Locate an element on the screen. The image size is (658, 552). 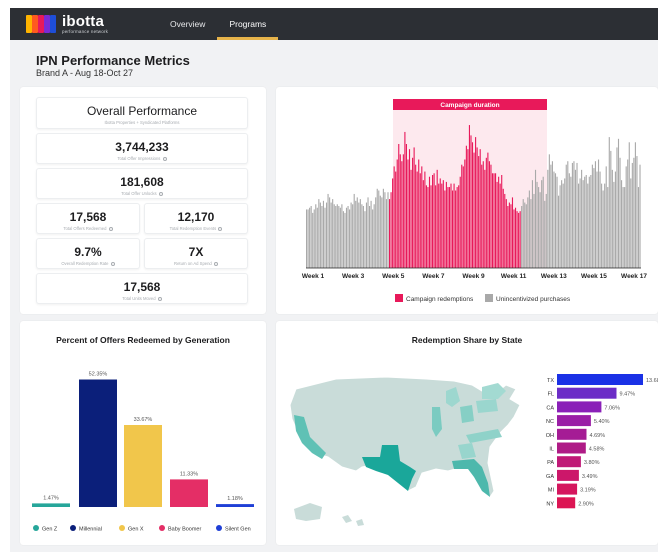
brand-logo: ibotta performance network is located at coordinates (81, 24).